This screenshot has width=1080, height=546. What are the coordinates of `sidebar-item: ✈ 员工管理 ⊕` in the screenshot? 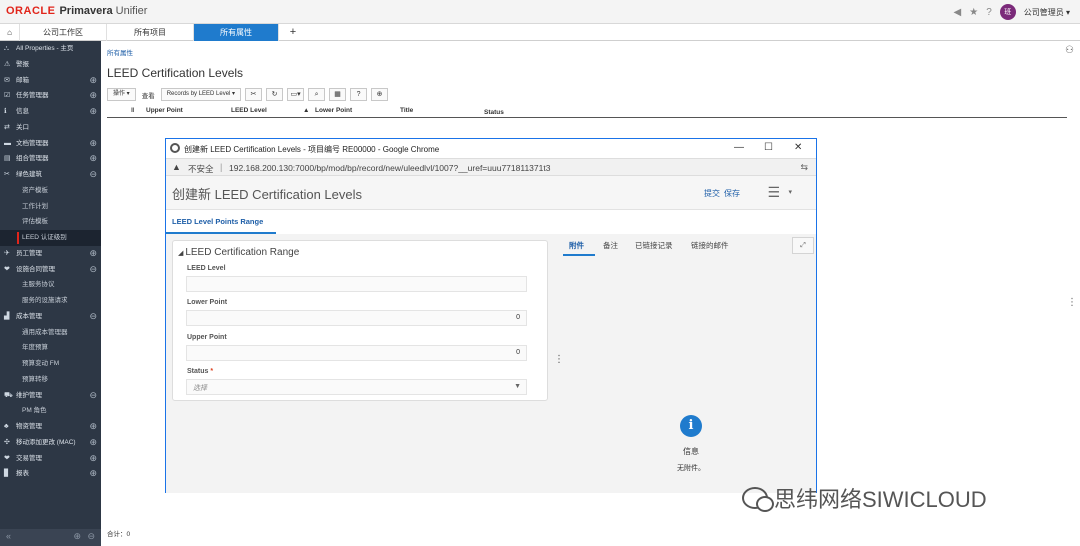 It's located at (50, 254).